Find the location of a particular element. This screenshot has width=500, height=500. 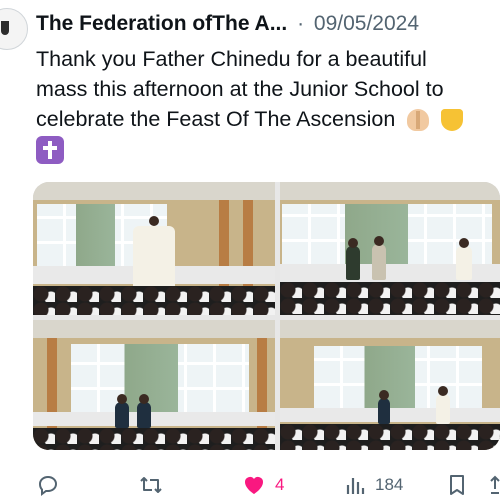

reply-button is located at coordinates (48, 485).